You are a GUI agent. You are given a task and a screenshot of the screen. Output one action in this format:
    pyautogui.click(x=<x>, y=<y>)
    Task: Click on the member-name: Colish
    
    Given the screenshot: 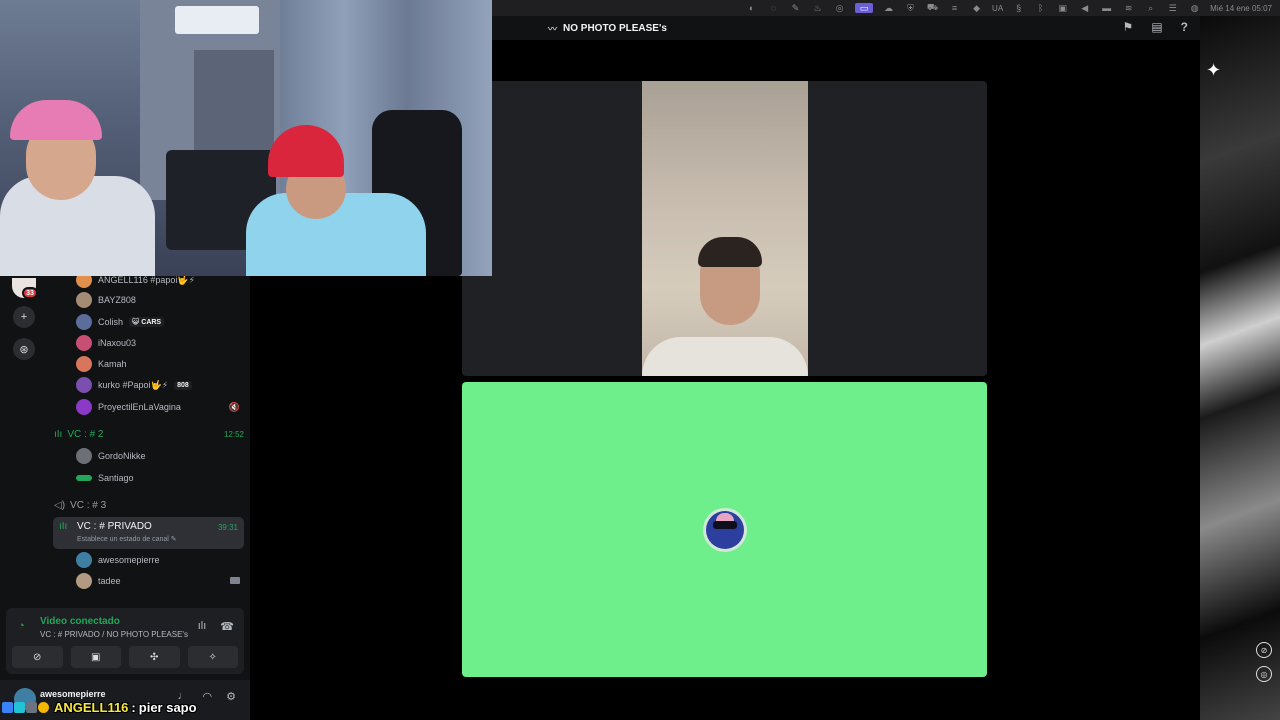 What is the action you would take?
    pyautogui.click(x=111, y=322)
    